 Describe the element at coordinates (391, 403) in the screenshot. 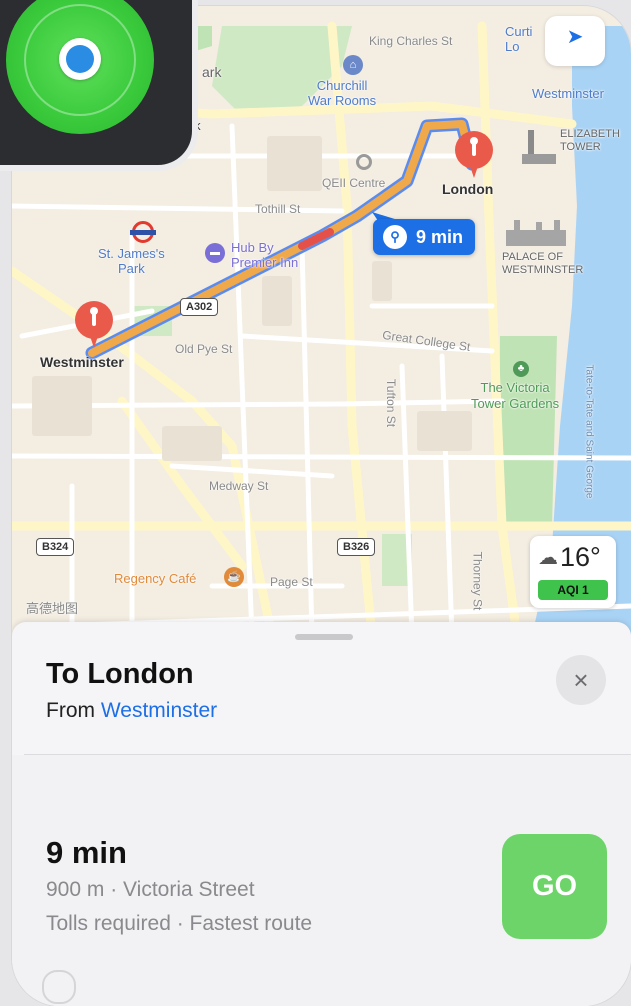

I see `label-tufton-st: Tufton St` at that location.